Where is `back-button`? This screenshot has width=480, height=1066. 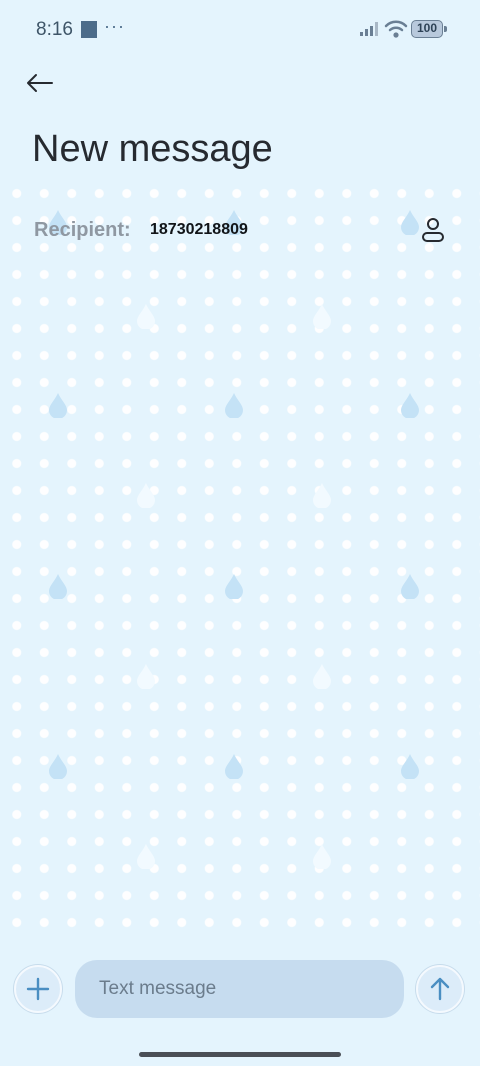
back-button is located at coordinates (40, 84).